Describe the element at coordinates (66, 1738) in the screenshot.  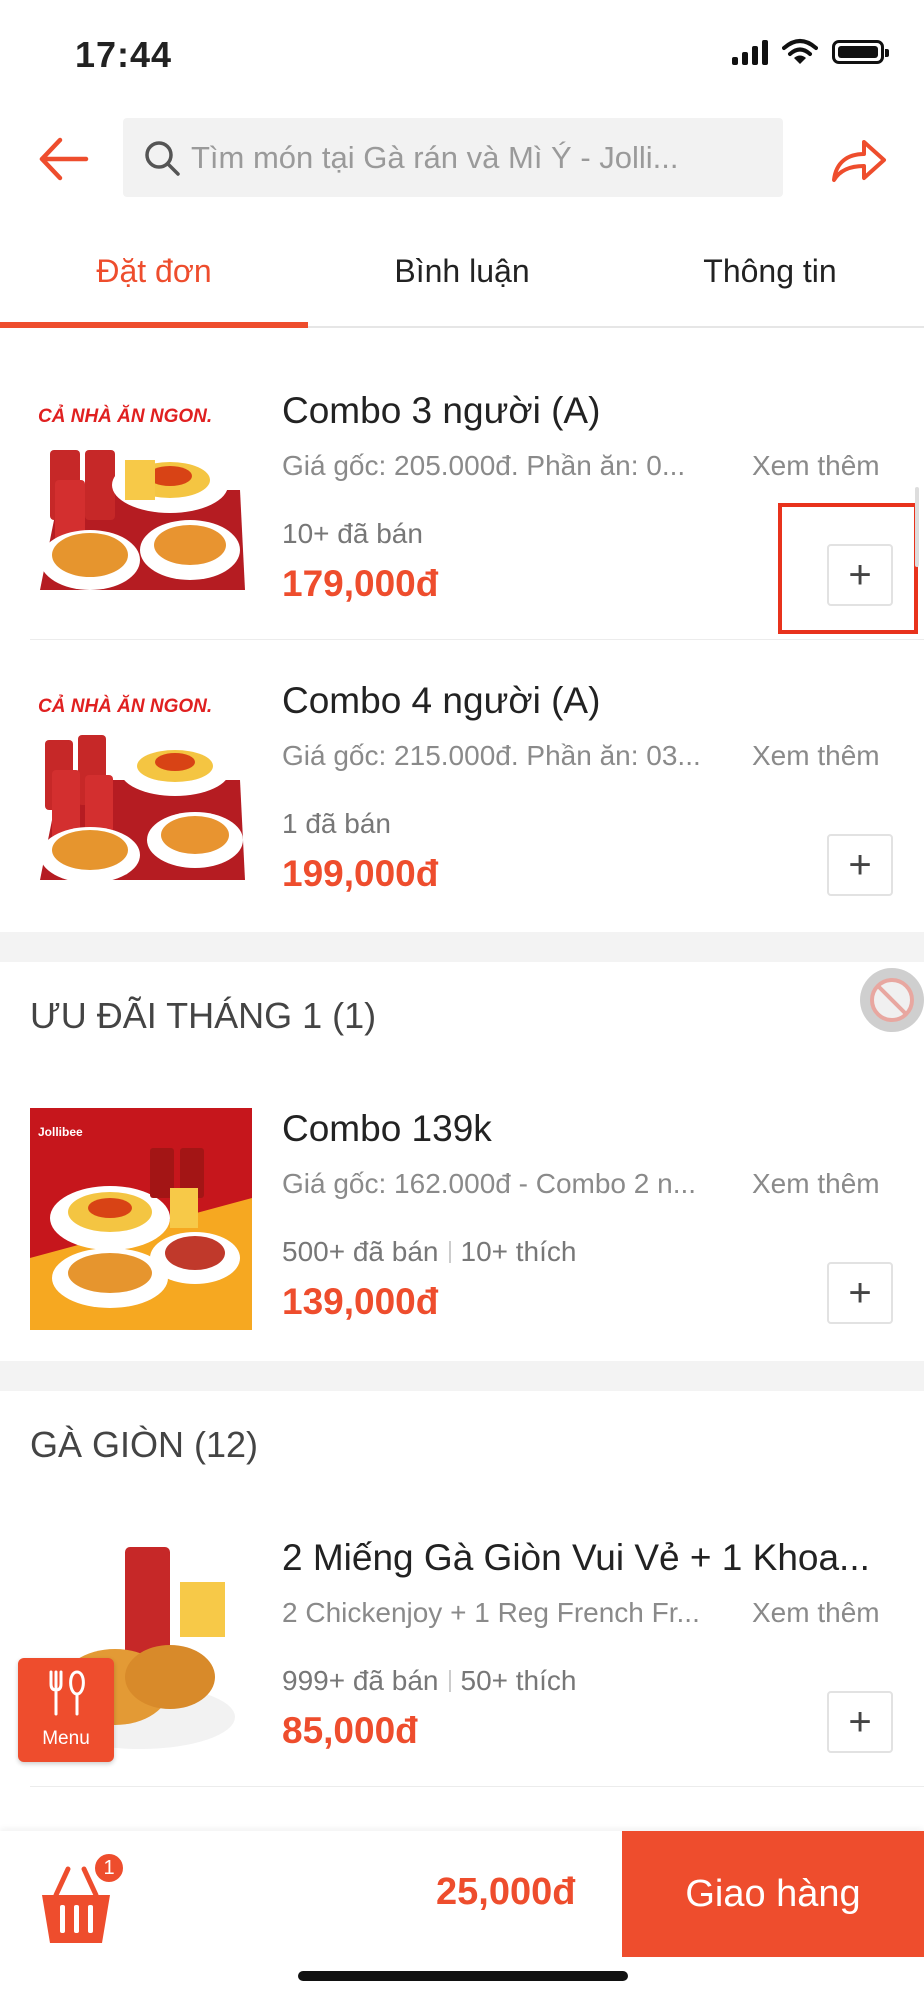
I see `menu-button-label: Menu` at that location.